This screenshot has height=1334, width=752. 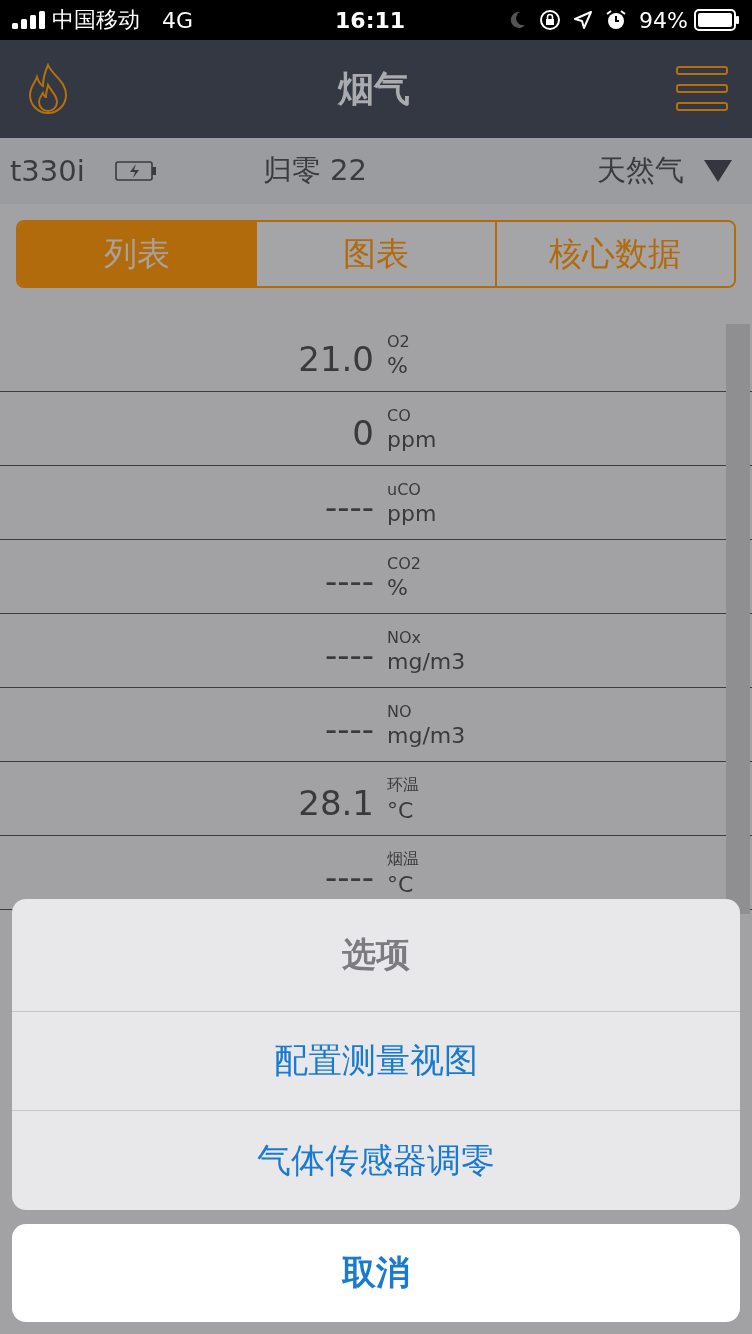 What do you see at coordinates (702, 89) in the screenshot?
I see `menu-icon` at bounding box center [702, 89].